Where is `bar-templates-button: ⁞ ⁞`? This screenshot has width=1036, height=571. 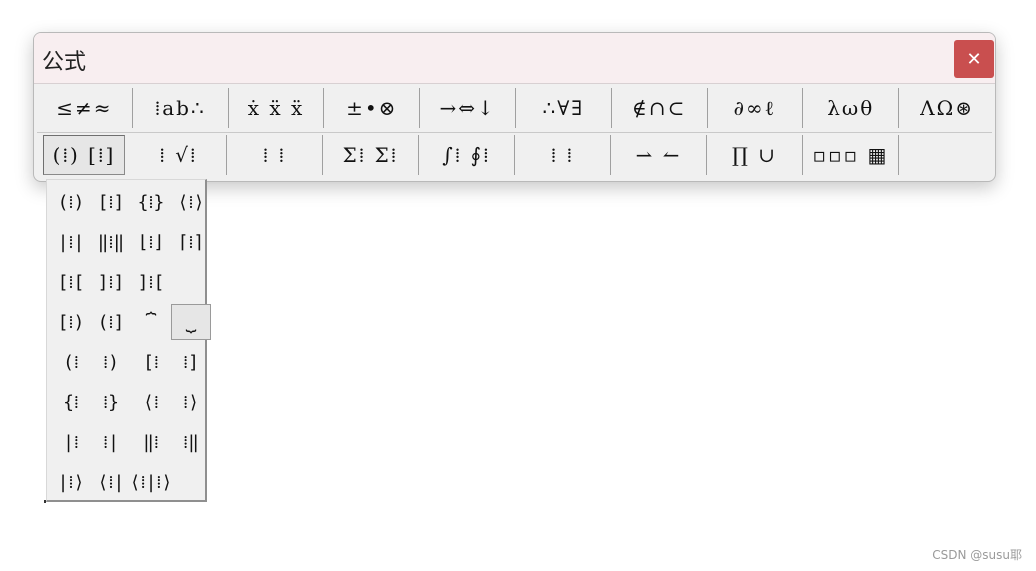 bar-templates-button: ⁞ ⁞ is located at coordinates (563, 155).